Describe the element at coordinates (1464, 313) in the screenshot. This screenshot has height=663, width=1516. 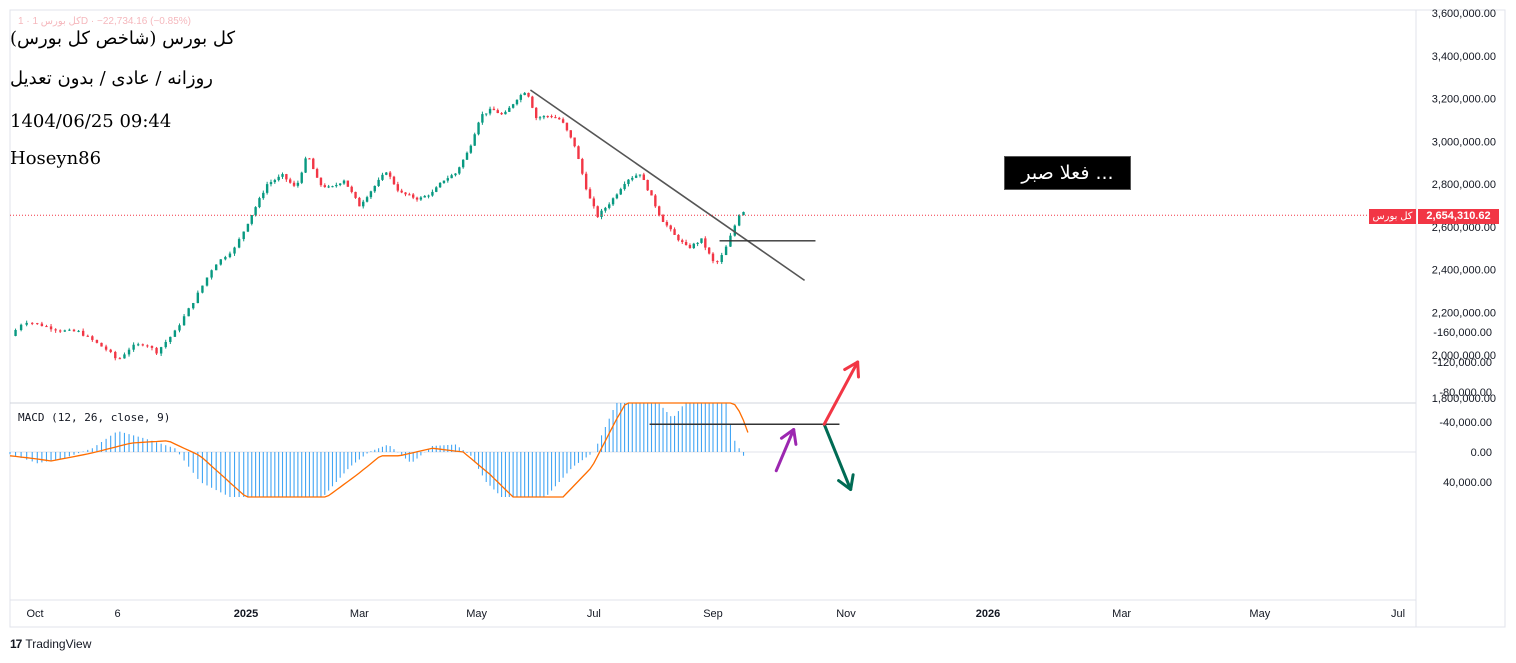
I see `price-tick-label: 2,200,000.00` at that location.